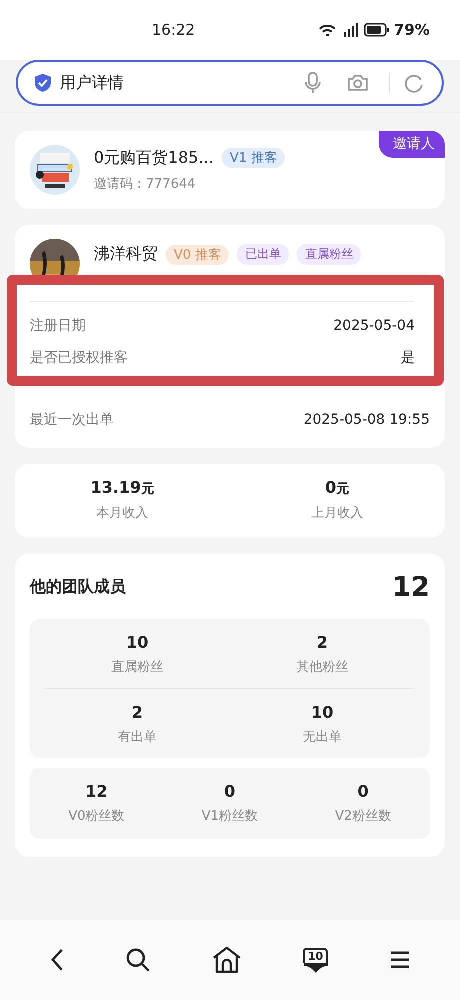 Image resolution: width=460 pixels, height=1000 pixels. Describe the element at coordinates (96, 816) in the screenshot. I see `stat-label: V0粉丝数` at that location.